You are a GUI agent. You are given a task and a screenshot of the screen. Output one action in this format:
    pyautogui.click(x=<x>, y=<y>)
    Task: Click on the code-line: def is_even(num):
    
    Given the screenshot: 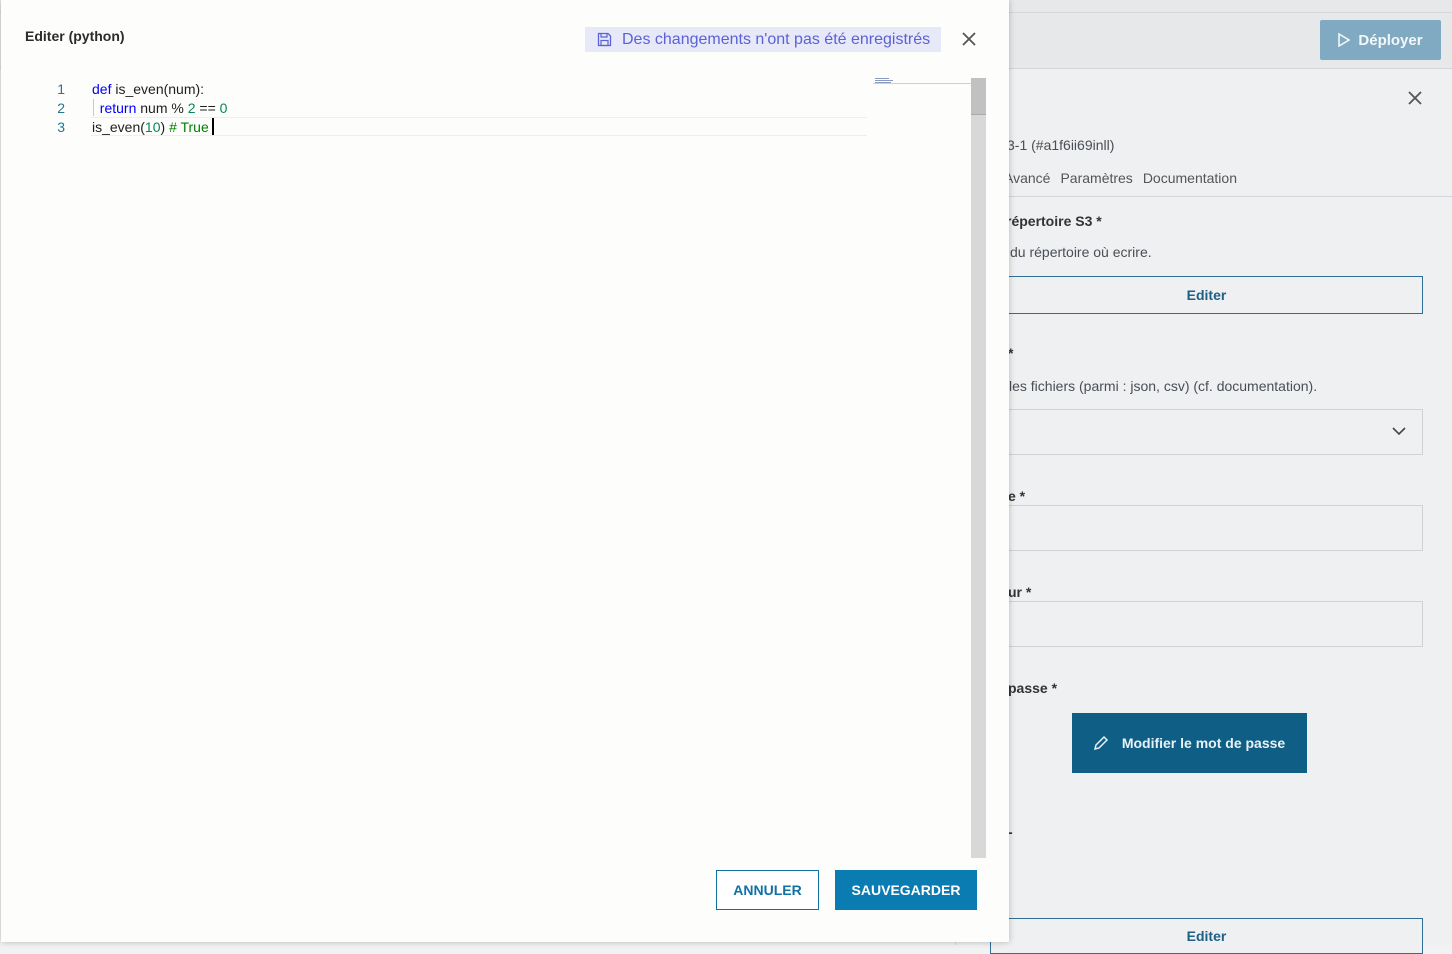 What is the action you would take?
    pyautogui.click(x=148, y=89)
    